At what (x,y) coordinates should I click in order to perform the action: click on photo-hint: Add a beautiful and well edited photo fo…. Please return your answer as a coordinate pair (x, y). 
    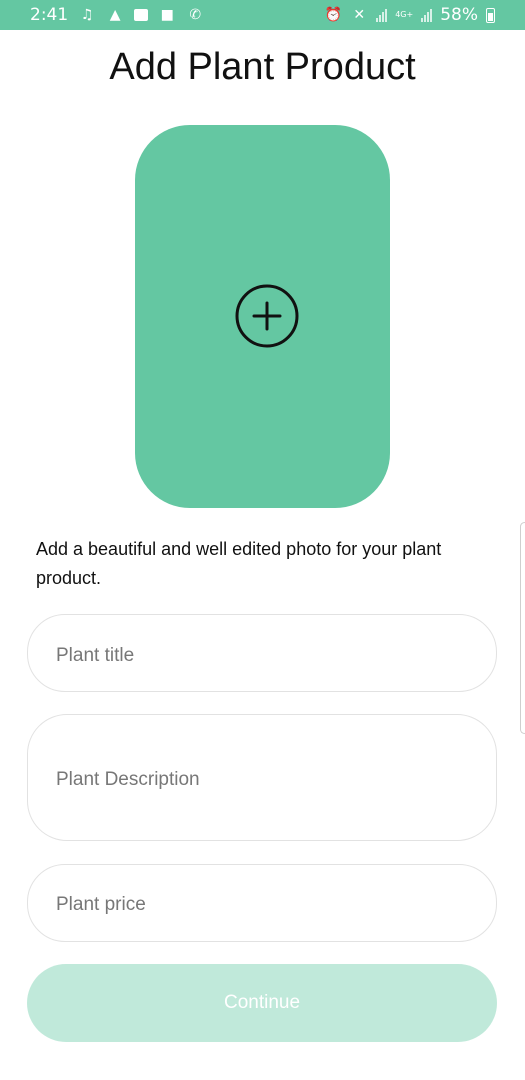
    Looking at the image, I should click on (239, 563).